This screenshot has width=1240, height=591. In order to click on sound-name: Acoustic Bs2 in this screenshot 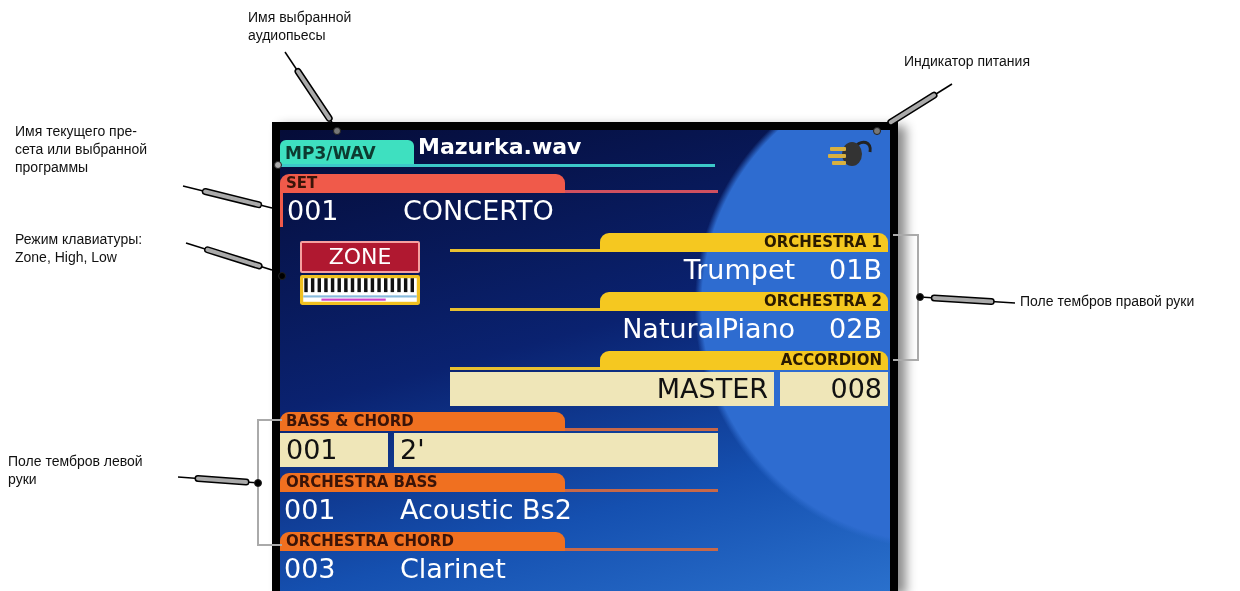, I will do `click(486, 509)`.